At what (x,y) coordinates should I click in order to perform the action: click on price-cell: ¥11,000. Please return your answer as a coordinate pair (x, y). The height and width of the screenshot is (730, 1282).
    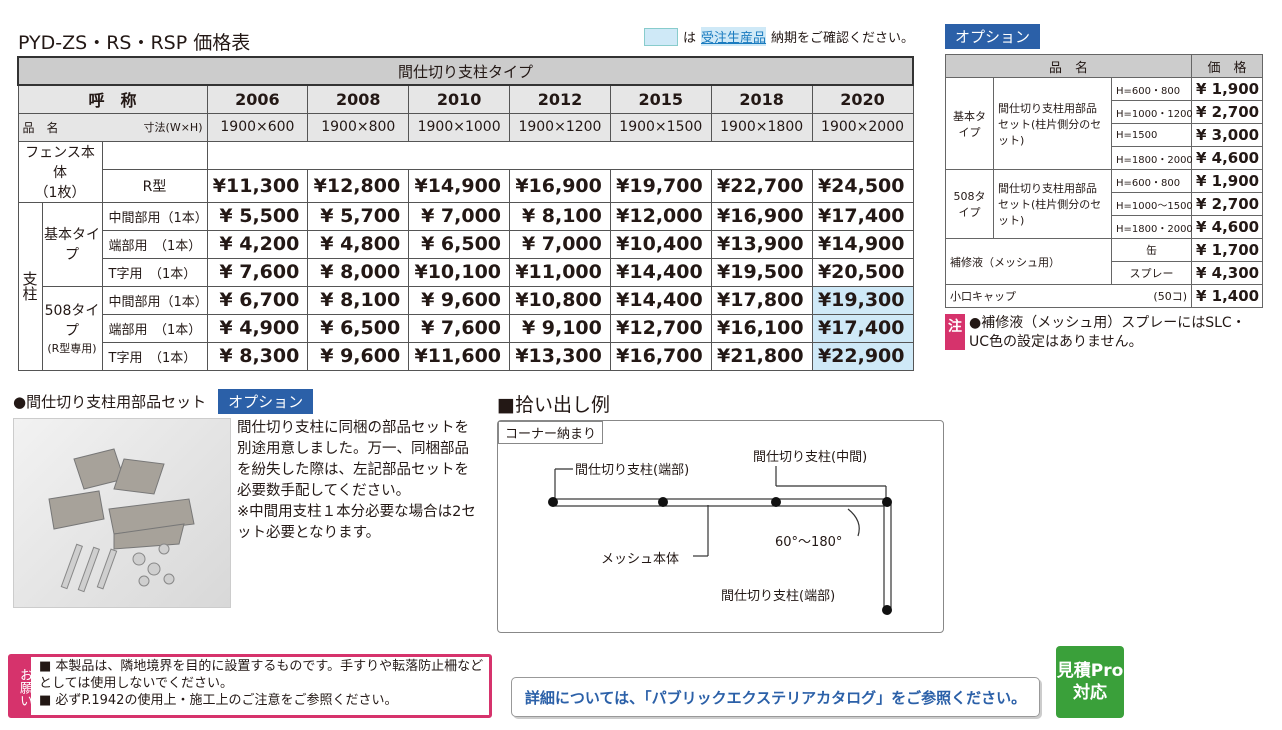
    Looking at the image, I should click on (560, 272).